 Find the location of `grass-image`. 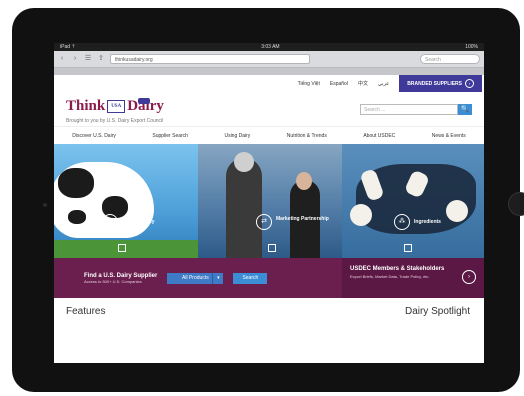

grass-image is located at coordinates (126, 249).